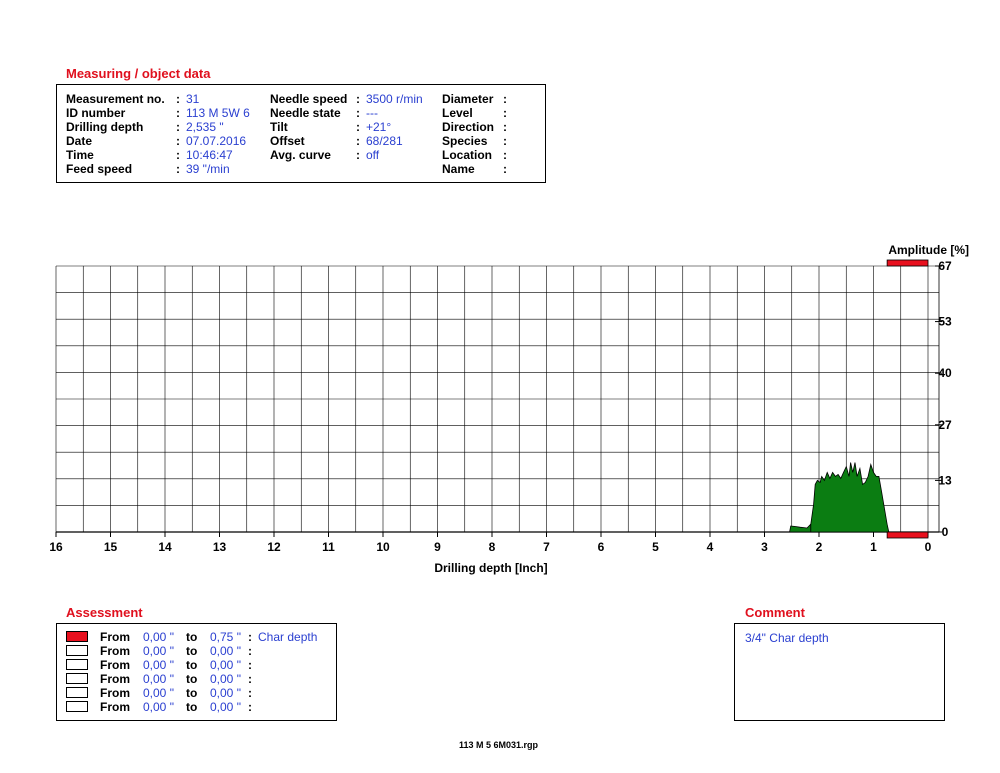 This screenshot has height=773, width=1000. What do you see at coordinates (499, 745) in the screenshot?
I see `file-name: 113 M 5 6M031.rgp` at bounding box center [499, 745].